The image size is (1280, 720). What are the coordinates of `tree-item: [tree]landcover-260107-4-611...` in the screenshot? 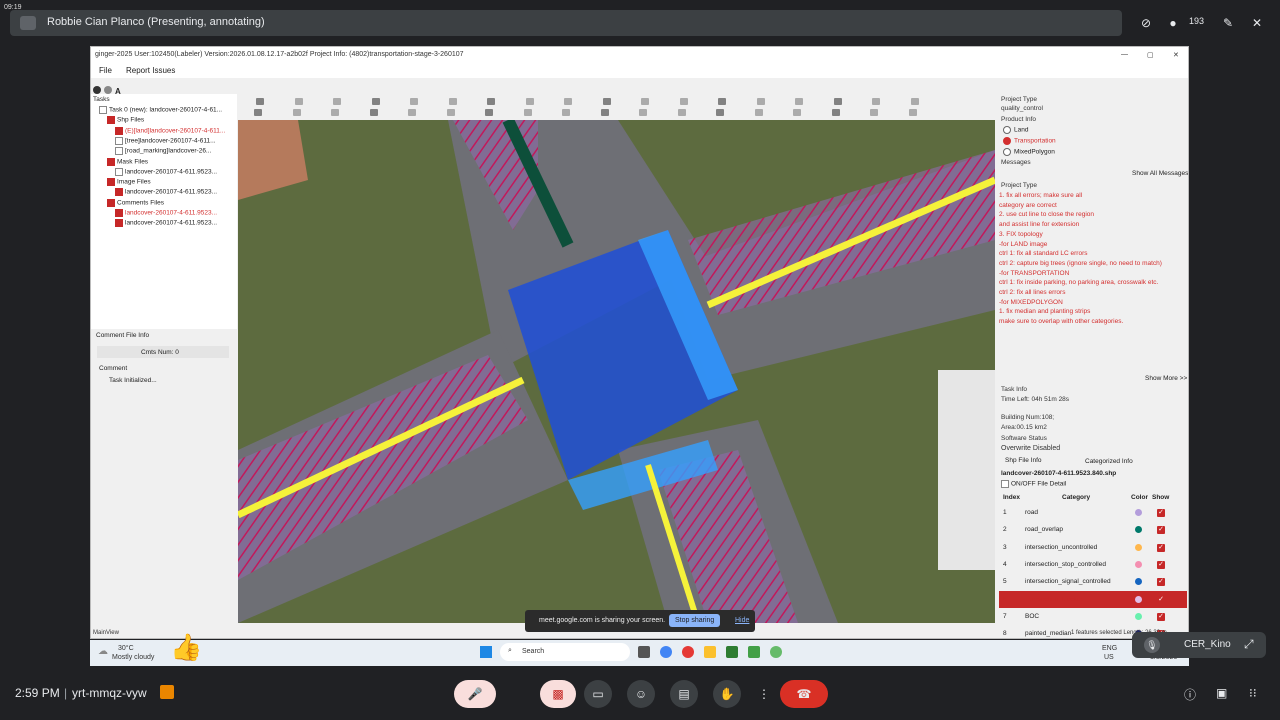 It's located at (165, 140).